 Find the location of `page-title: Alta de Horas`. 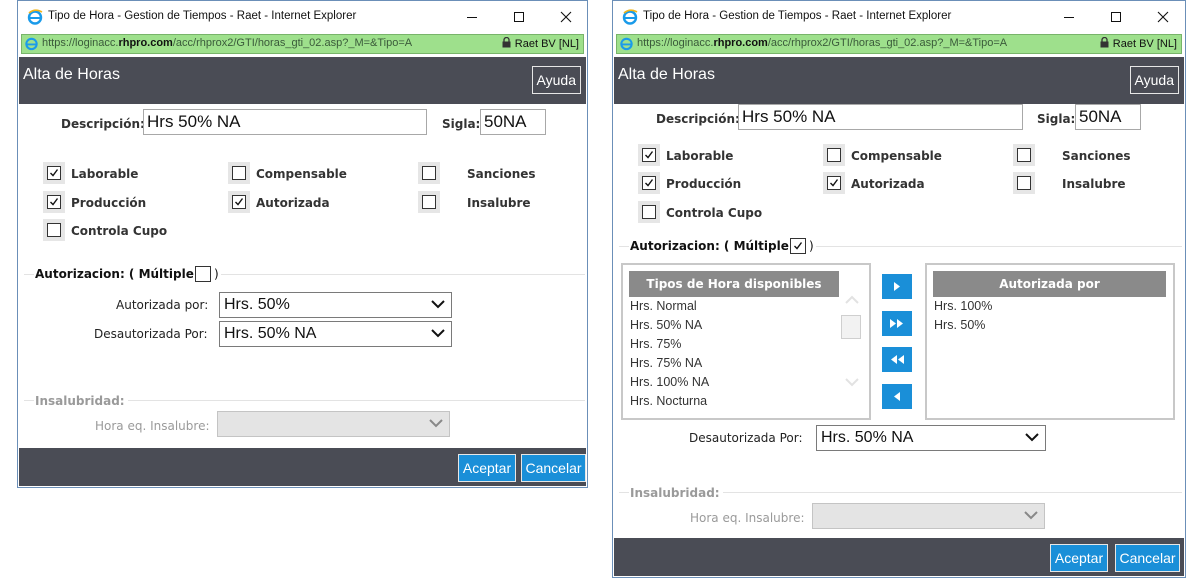

page-title: Alta de Horas is located at coordinates (71, 74).